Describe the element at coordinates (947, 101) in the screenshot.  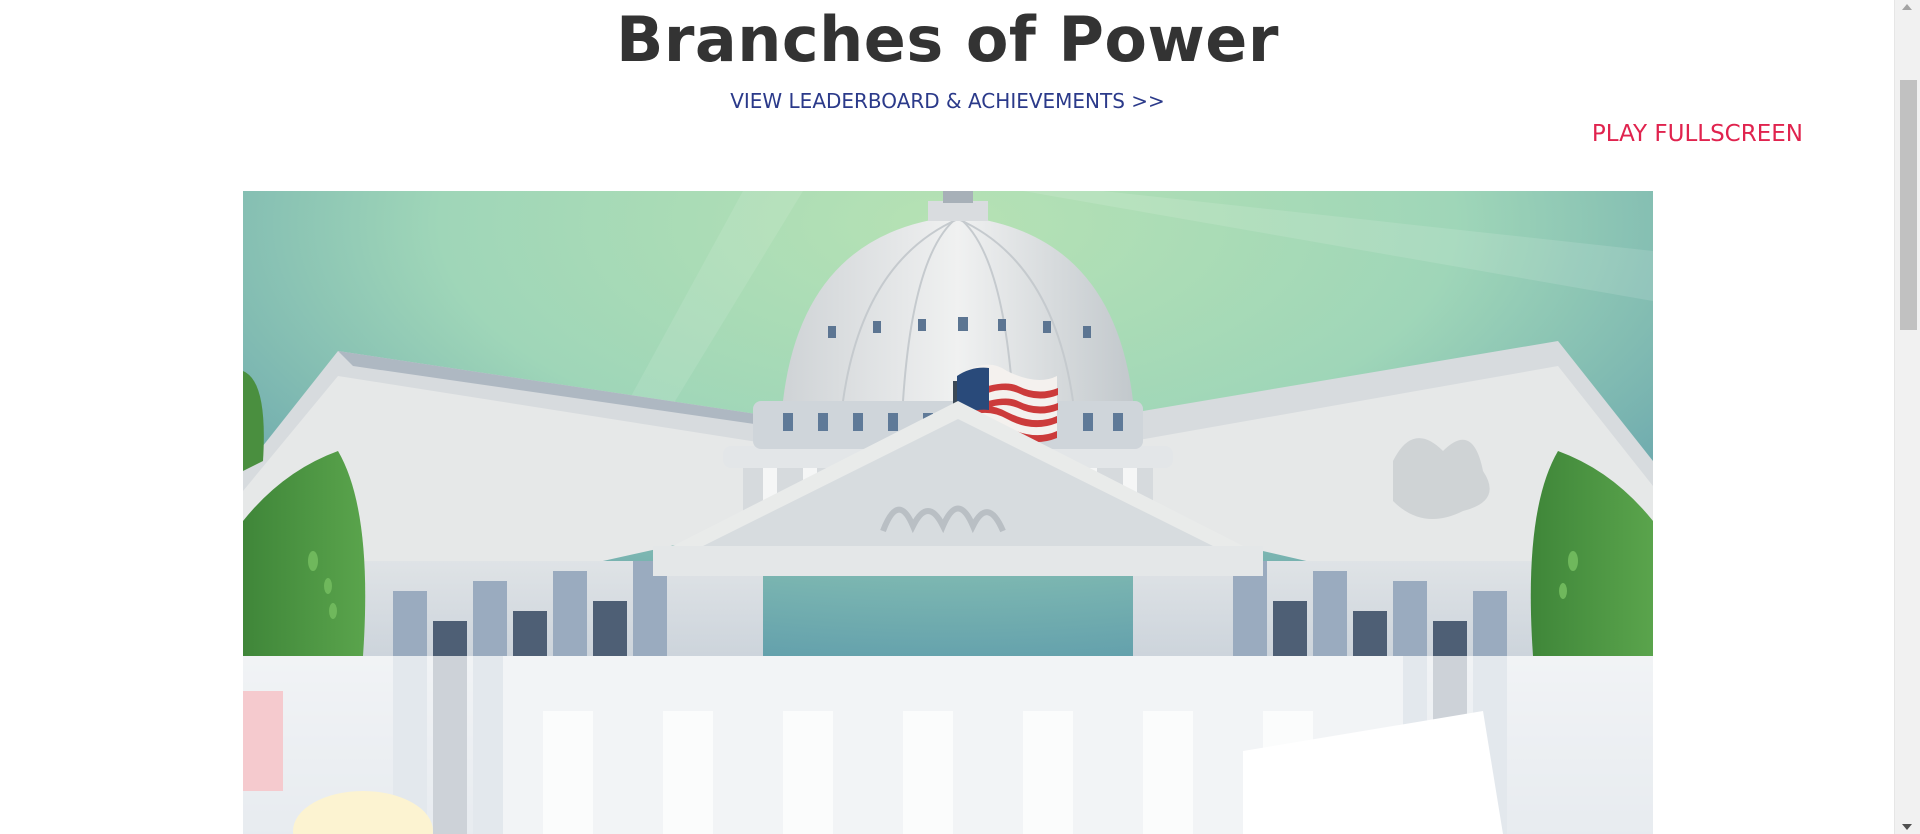
I see `view-leaderboard-link: VIEW LEADERBOARD & ACHIEVEMENTS >>` at that location.